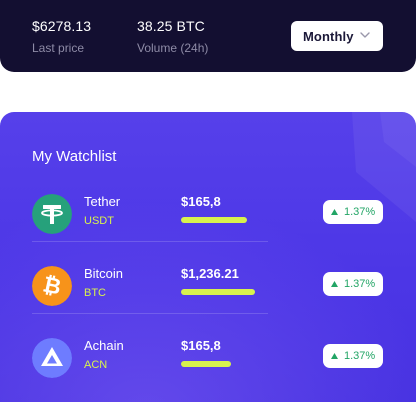 Image resolution: width=416 pixels, height=402 pixels. What do you see at coordinates (96, 365) in the screenshot?
I see `coin-symbol: ACN` at bounding box center [96, 365].